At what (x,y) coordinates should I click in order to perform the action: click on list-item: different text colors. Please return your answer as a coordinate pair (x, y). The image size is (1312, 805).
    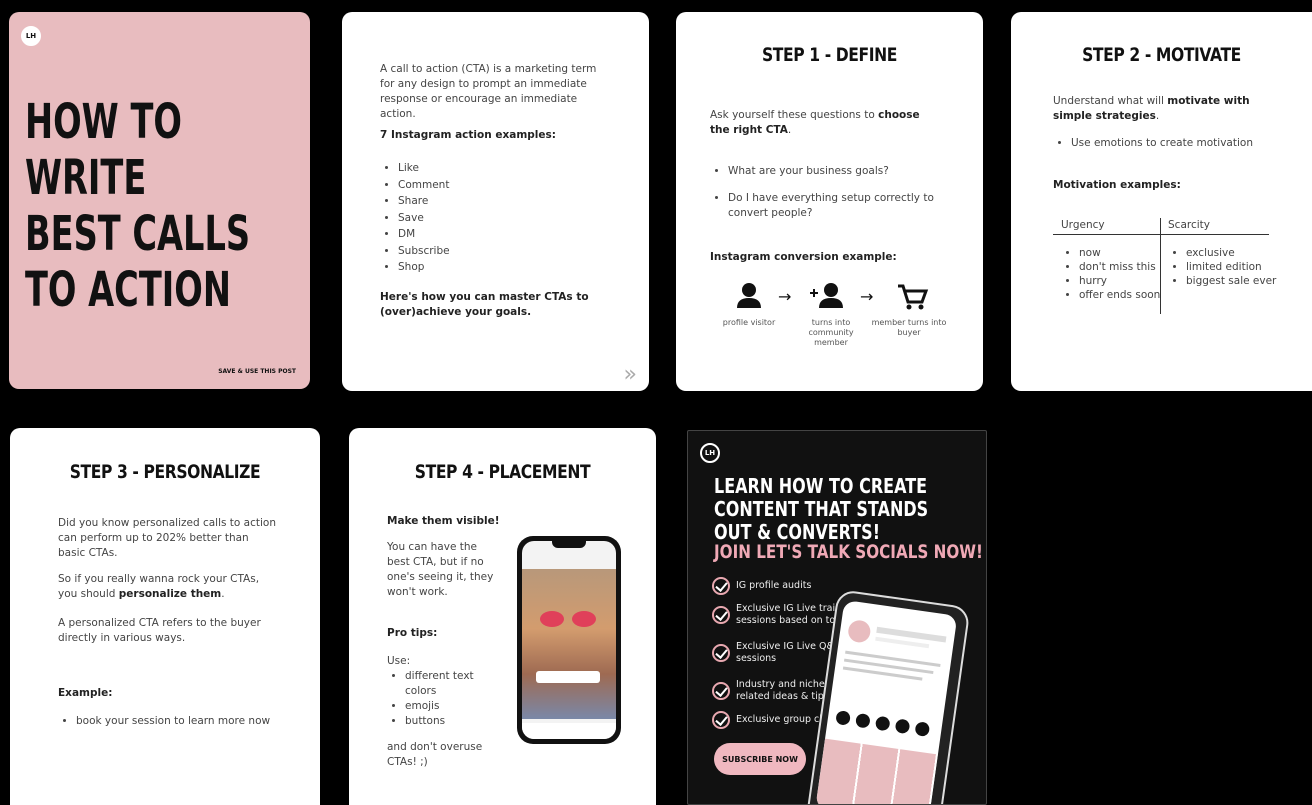
    Looking at the image, I should click on (448, 684).